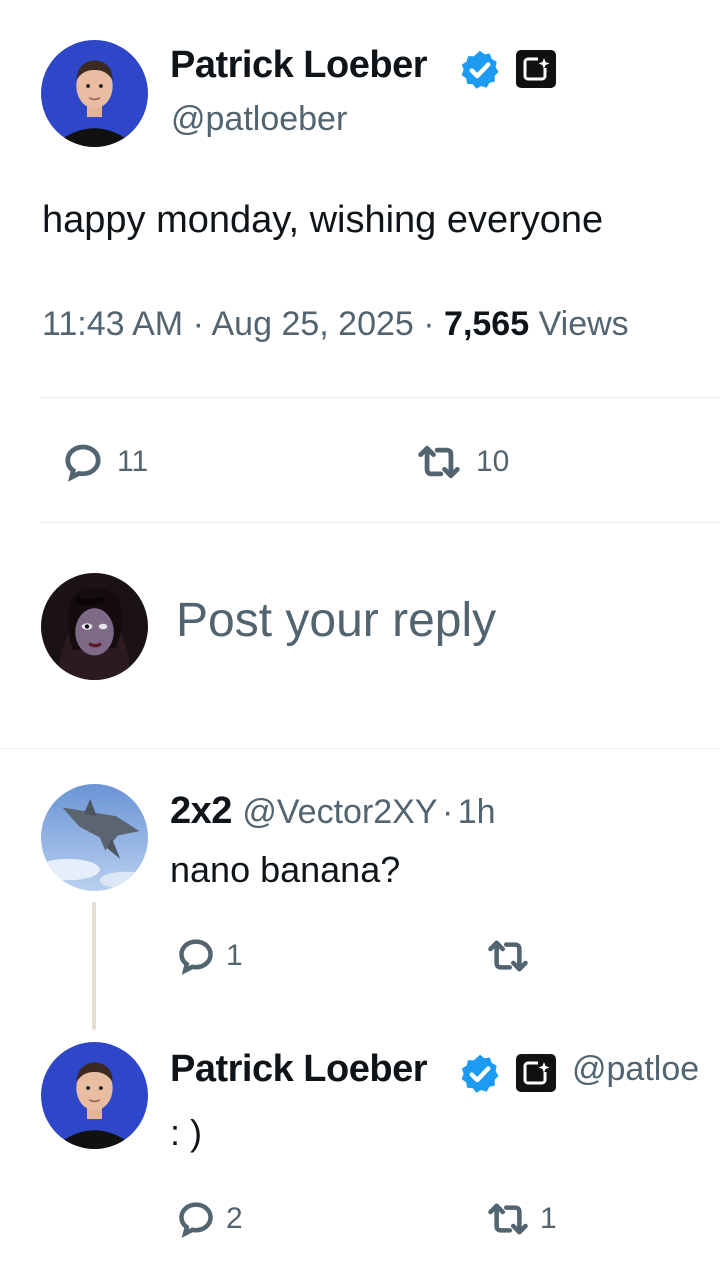 This screenshot has height=1280, width=720. What do you see at coordinates (234, 1218) in the screenshot?
I see `reply-count: 2` at bounding box center [234, 1218].